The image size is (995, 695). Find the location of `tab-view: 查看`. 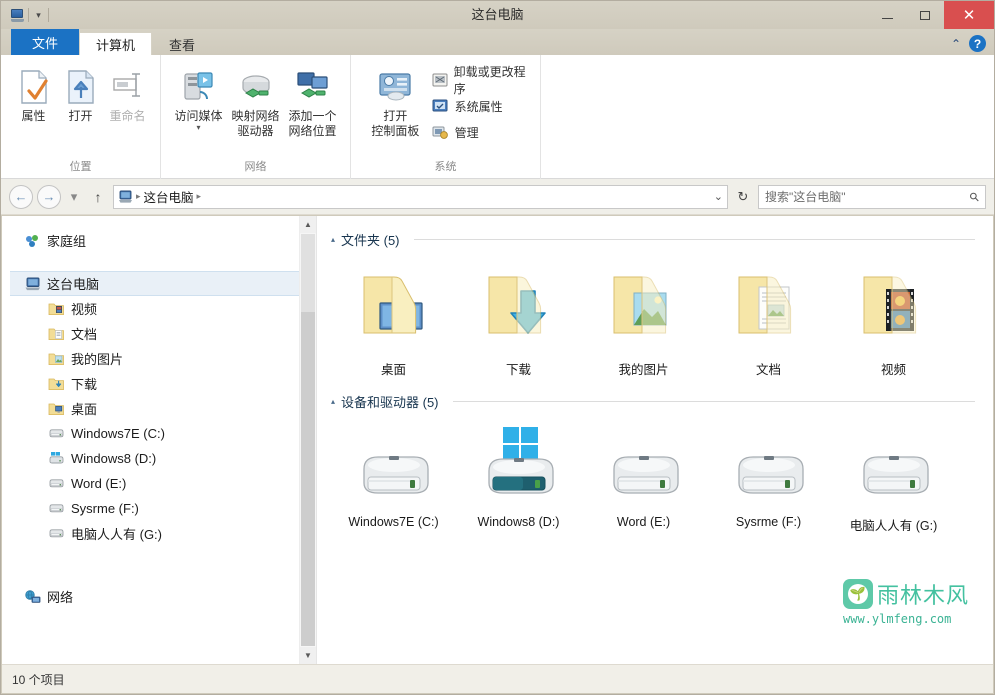

tab-view: 查看 is located at coordinates (182, 44).